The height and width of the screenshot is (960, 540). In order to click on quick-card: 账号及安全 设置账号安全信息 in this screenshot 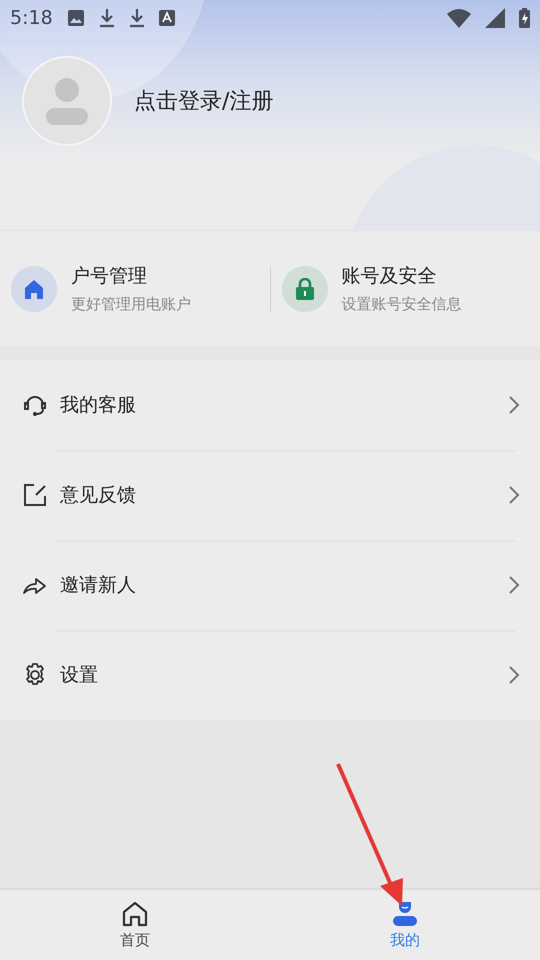, I will do `click(405, 288)`.